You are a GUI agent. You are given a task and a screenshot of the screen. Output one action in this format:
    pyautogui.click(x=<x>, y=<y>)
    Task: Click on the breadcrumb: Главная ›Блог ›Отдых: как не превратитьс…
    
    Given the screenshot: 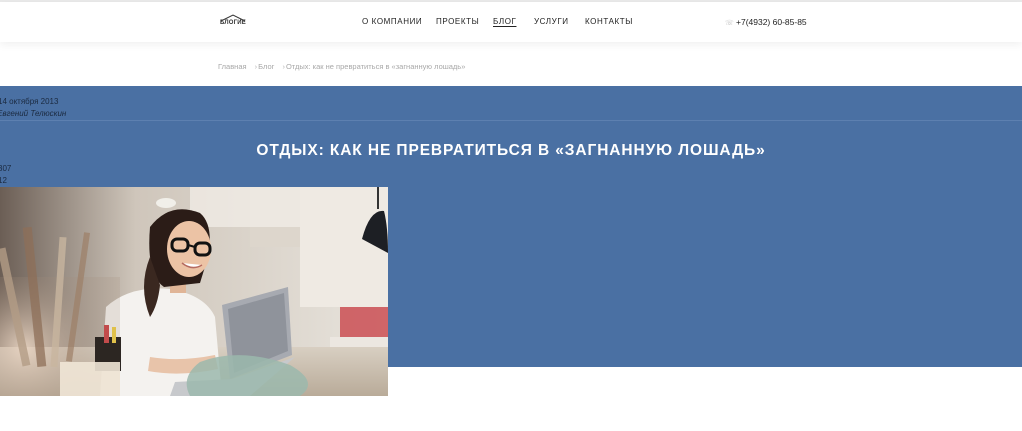 What is the action you would take?
    pyautogui.click(x=341, y=66)
    